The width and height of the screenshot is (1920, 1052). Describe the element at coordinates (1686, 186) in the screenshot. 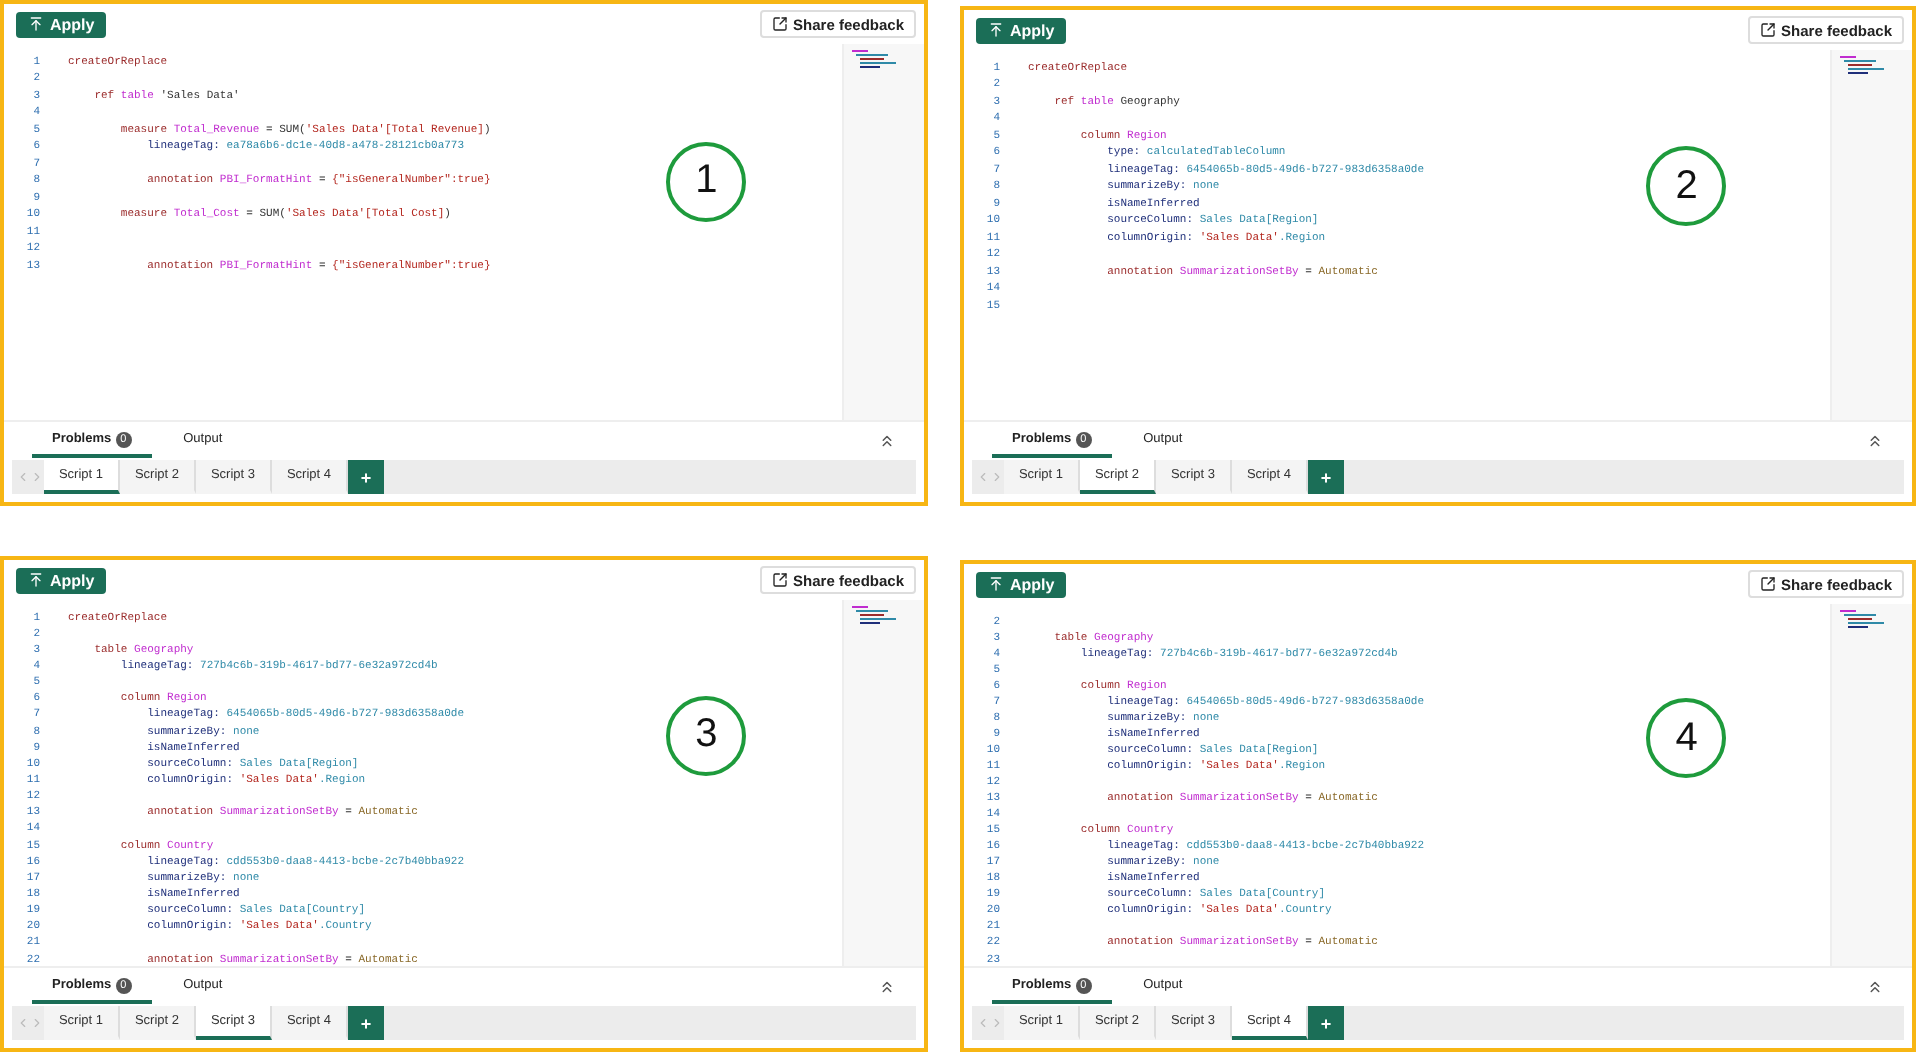

I see `step-number-marker: 2` at that location.